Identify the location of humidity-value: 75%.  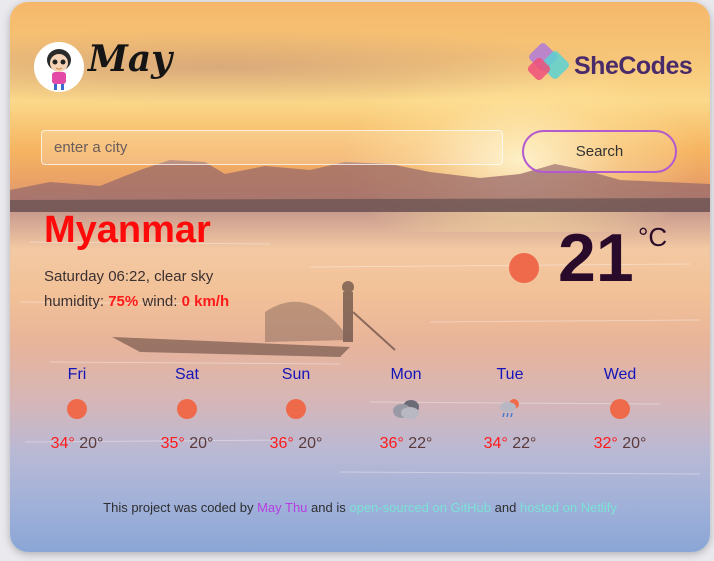
(123, 301).